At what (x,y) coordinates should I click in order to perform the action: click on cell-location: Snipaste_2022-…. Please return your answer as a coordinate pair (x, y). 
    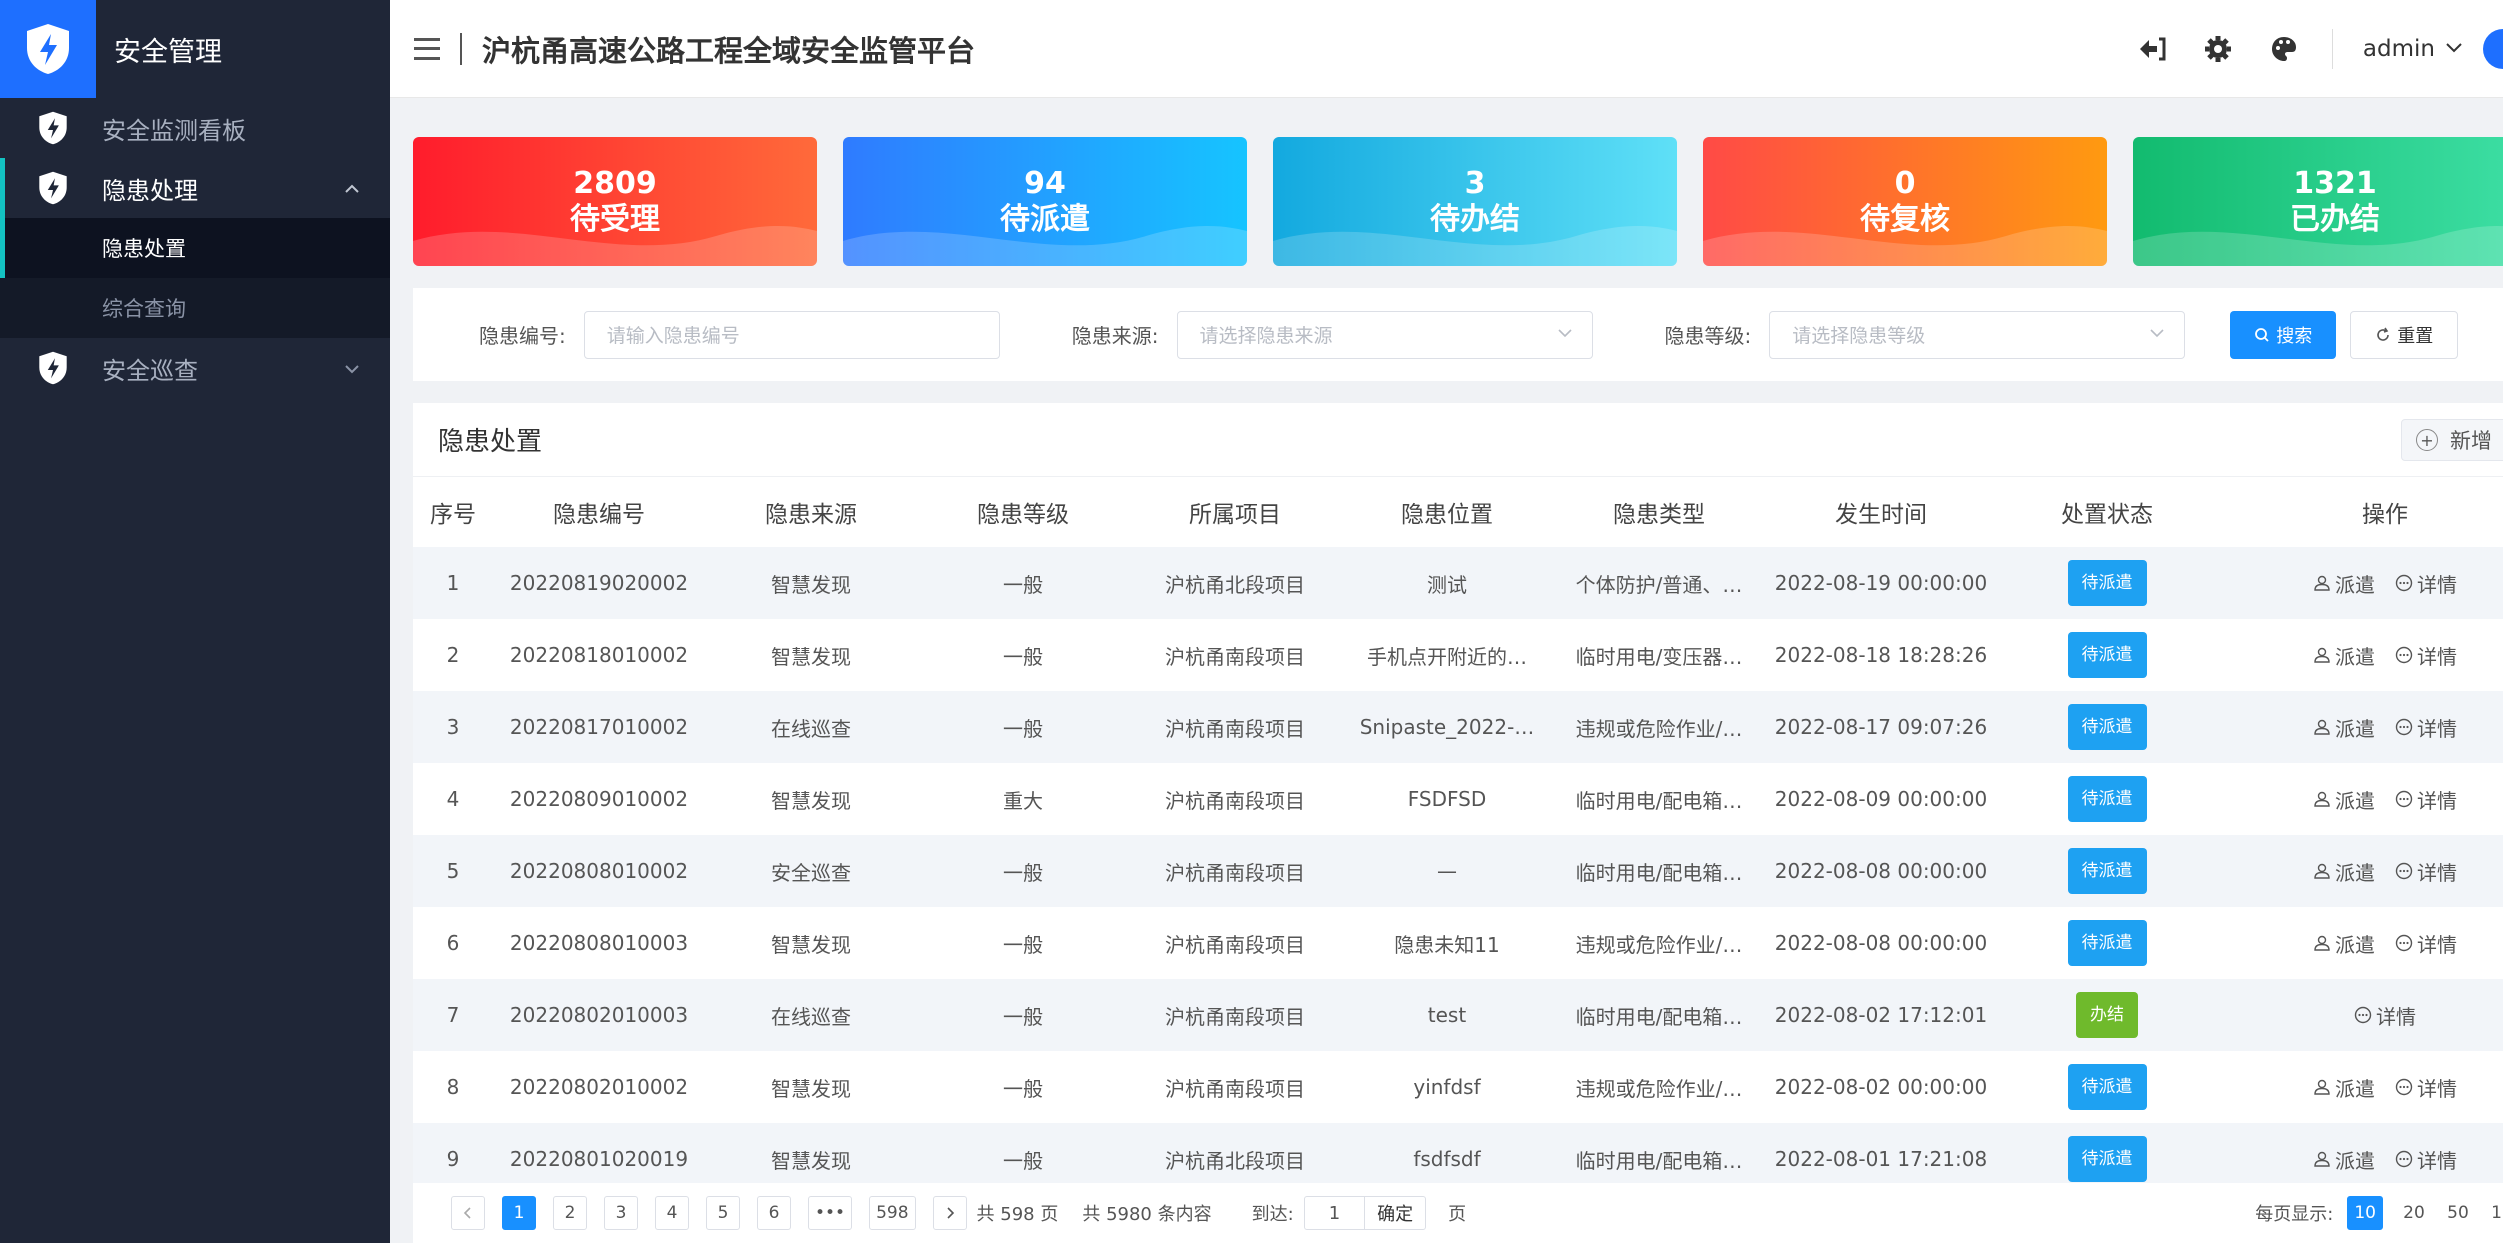
    Looking at the image, I should click on (1447, 727).